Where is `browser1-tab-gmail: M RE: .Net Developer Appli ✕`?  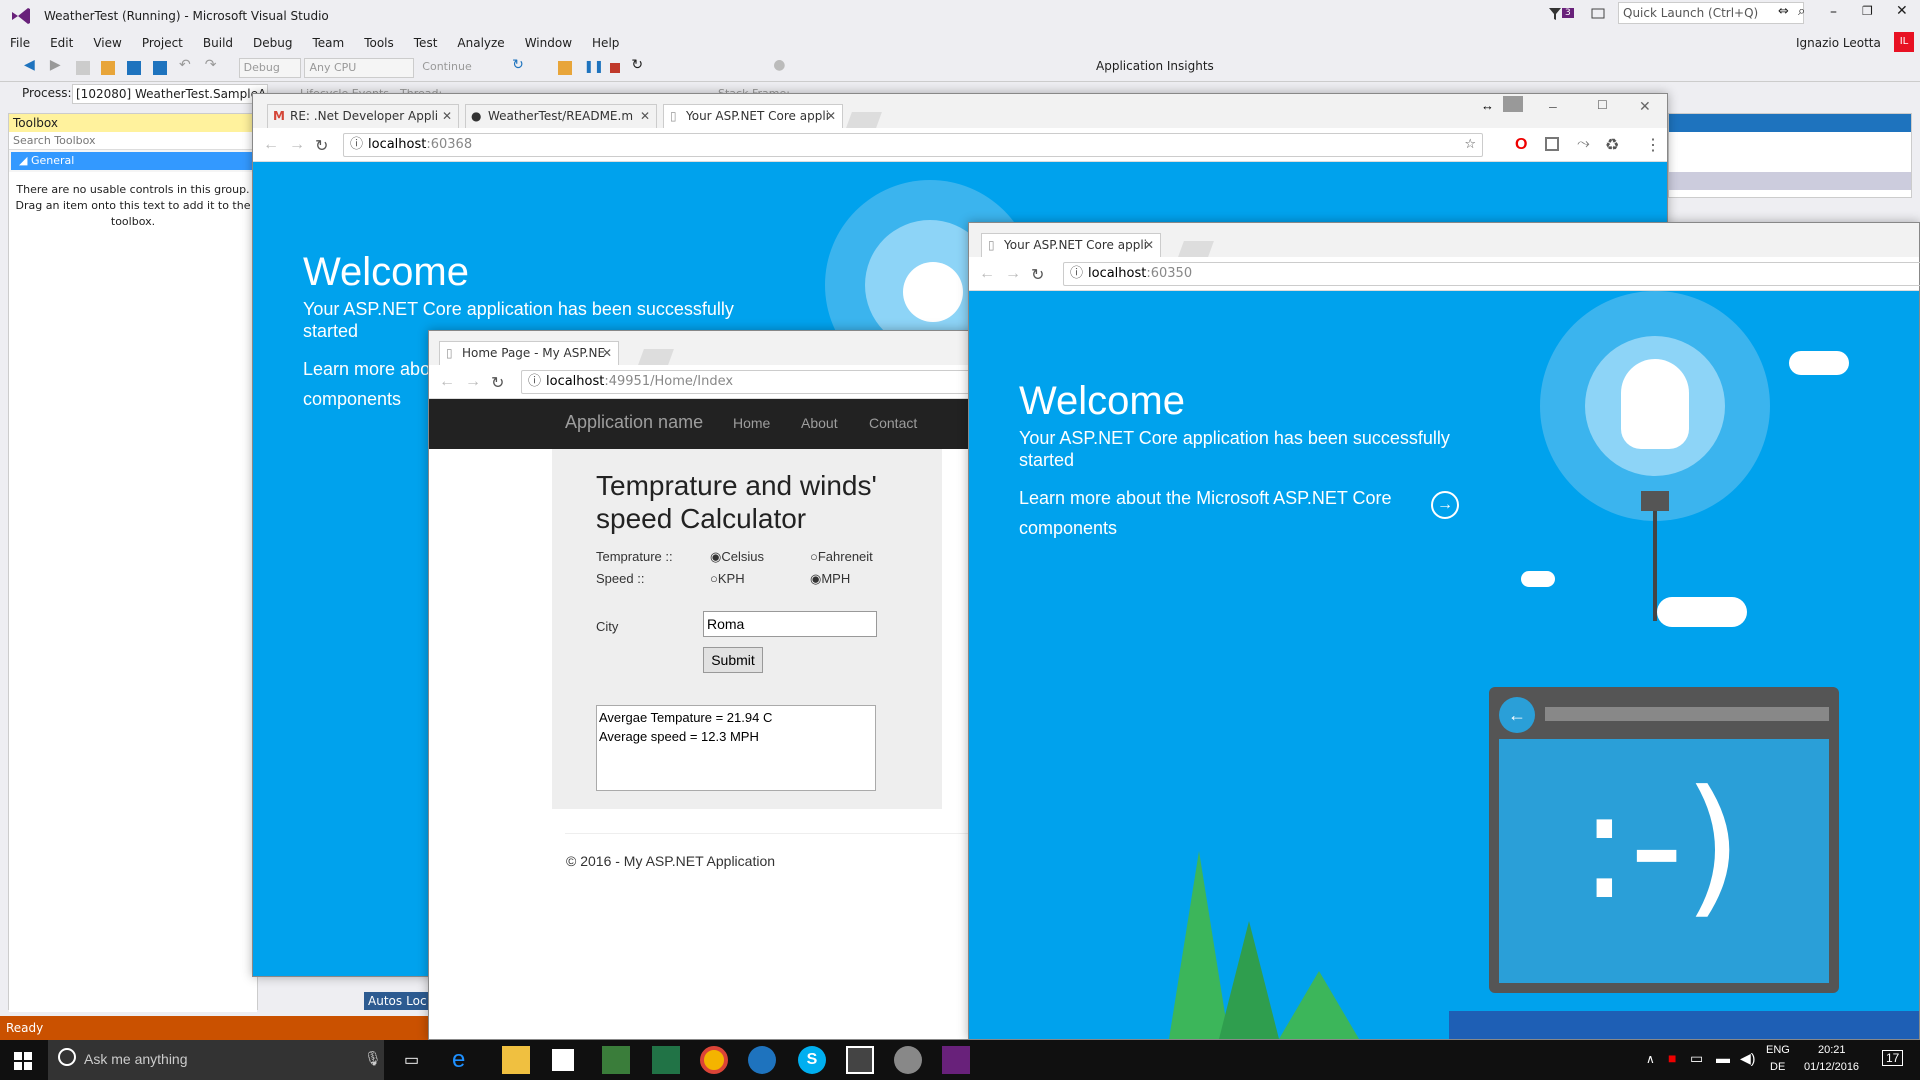
browser1-tab-gmail: M RE: .Net Developer Appli ✕ is located at coordinates (363, 116).